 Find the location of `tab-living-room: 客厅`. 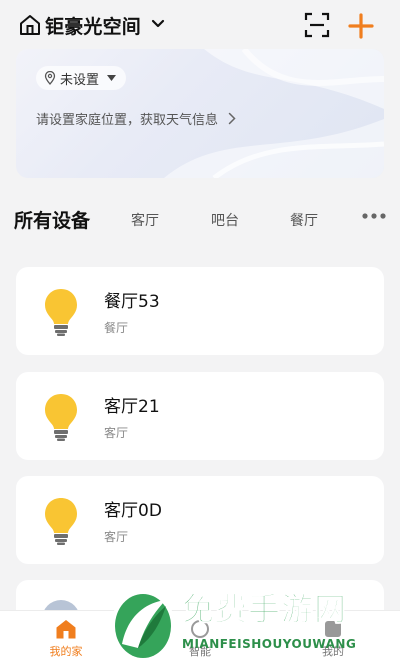

tab-living-room: 客厅 is located at coordinates (145, 220).